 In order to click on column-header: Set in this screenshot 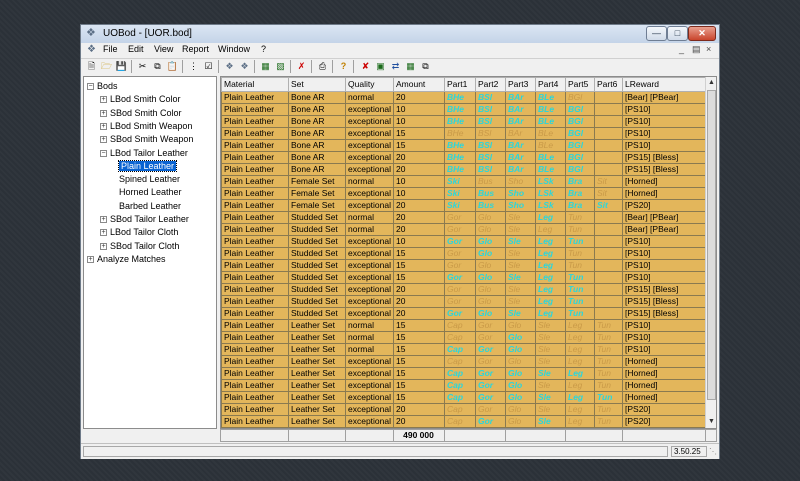, I will do `click(317, 84)`.